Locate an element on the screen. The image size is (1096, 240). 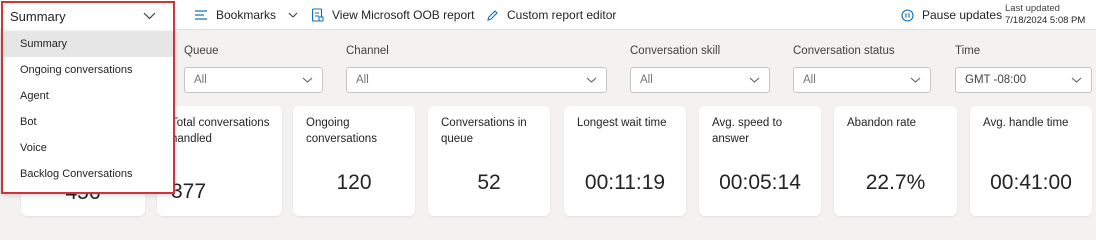
kpi-value: 52 is located at coordinates (489, 182).